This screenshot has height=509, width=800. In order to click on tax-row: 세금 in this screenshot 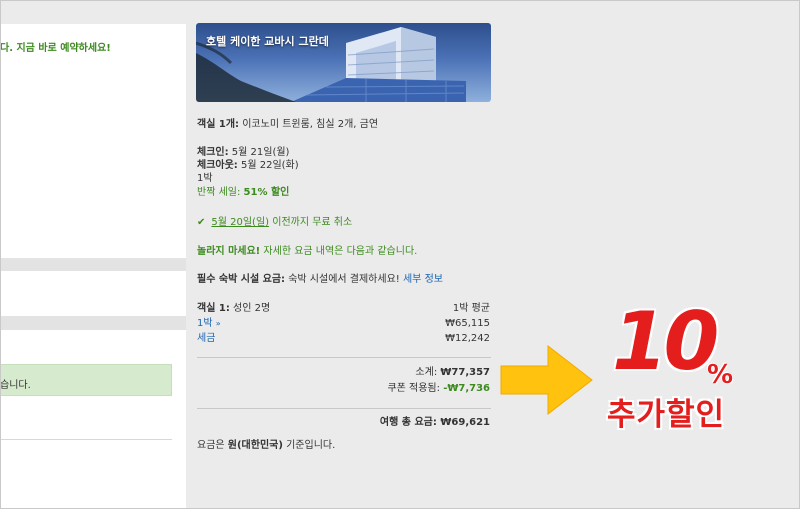, I will do `click(206, 338)`.